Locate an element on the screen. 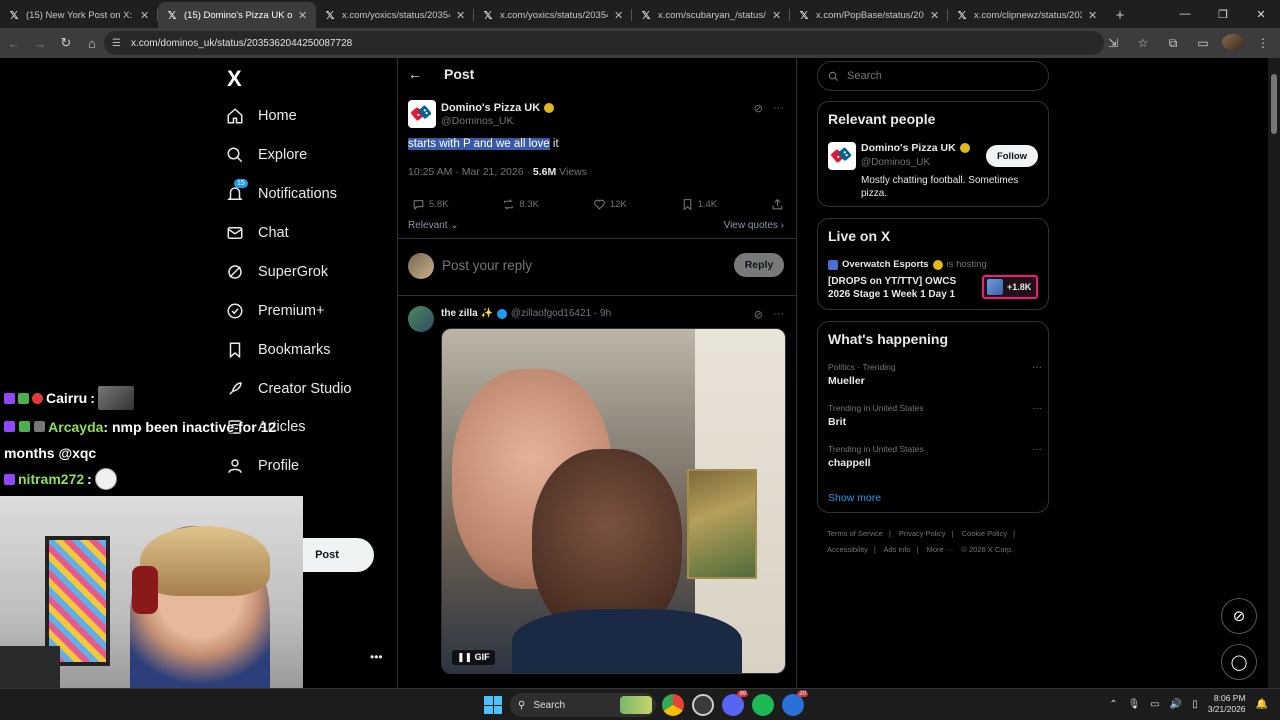 Image resolution: width=1280 pixels, height=720 pixels. page-scrollbar is located at coordinates (1274, 373).